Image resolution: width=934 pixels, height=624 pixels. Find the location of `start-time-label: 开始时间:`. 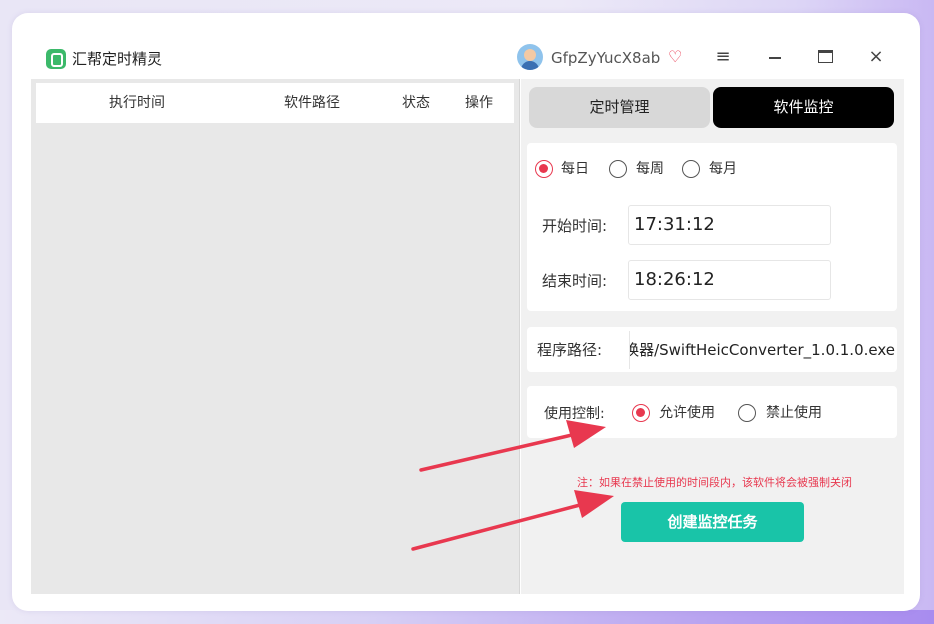

start-time-label: 开始时间: is located at coordinates (575, 226).